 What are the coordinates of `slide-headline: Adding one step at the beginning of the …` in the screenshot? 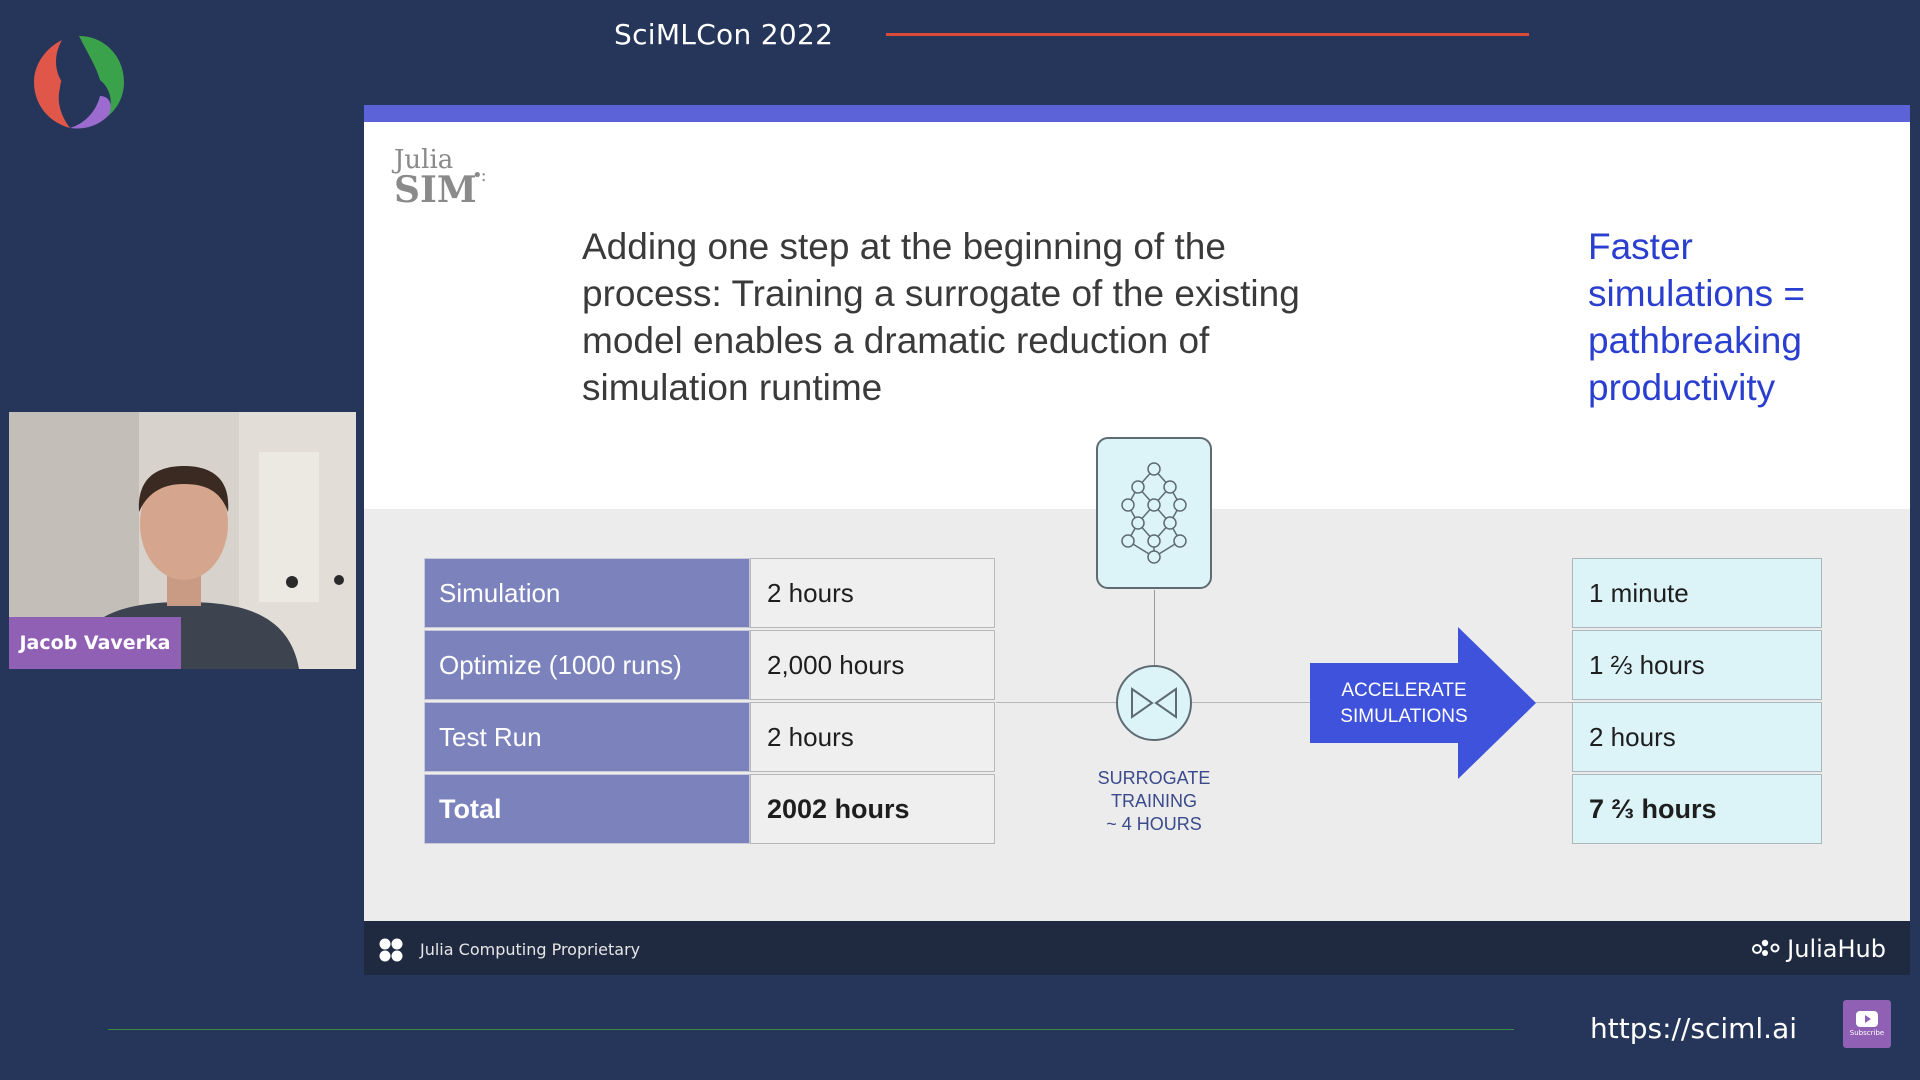 It's located at (941, 317).